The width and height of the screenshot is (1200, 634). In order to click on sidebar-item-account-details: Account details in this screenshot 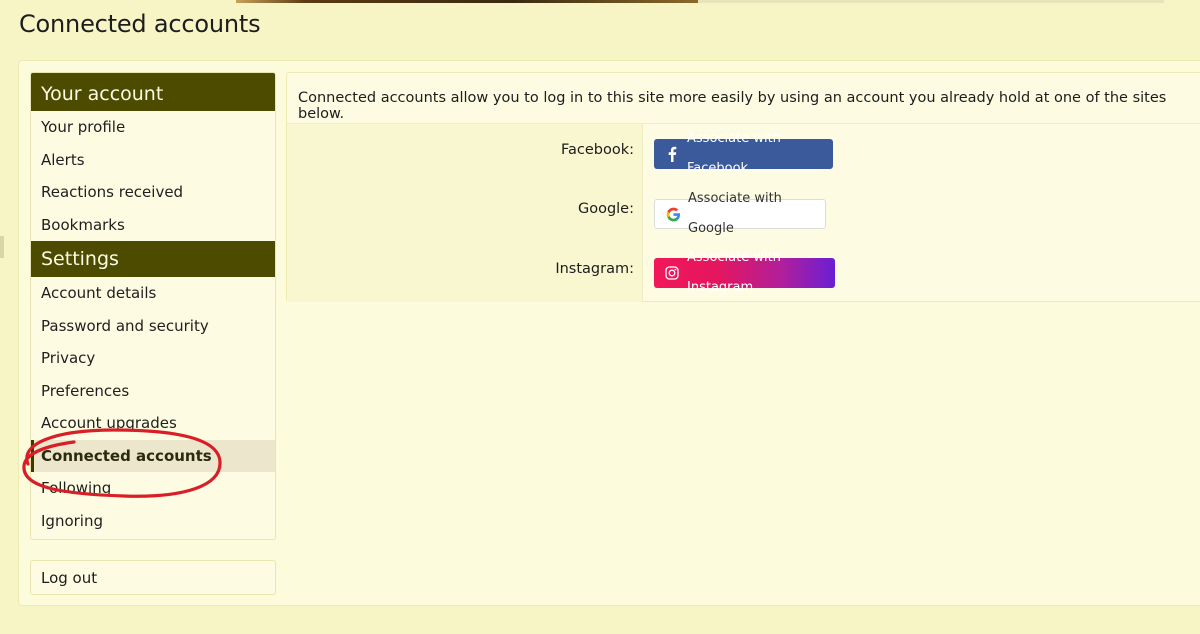, I will do `click(153, 293)`.